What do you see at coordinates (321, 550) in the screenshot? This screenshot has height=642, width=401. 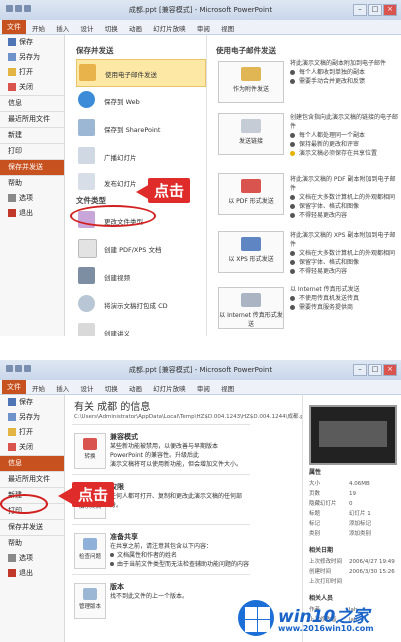 I see `dates-heading: 相关日期` at bounding box center [321, 550].